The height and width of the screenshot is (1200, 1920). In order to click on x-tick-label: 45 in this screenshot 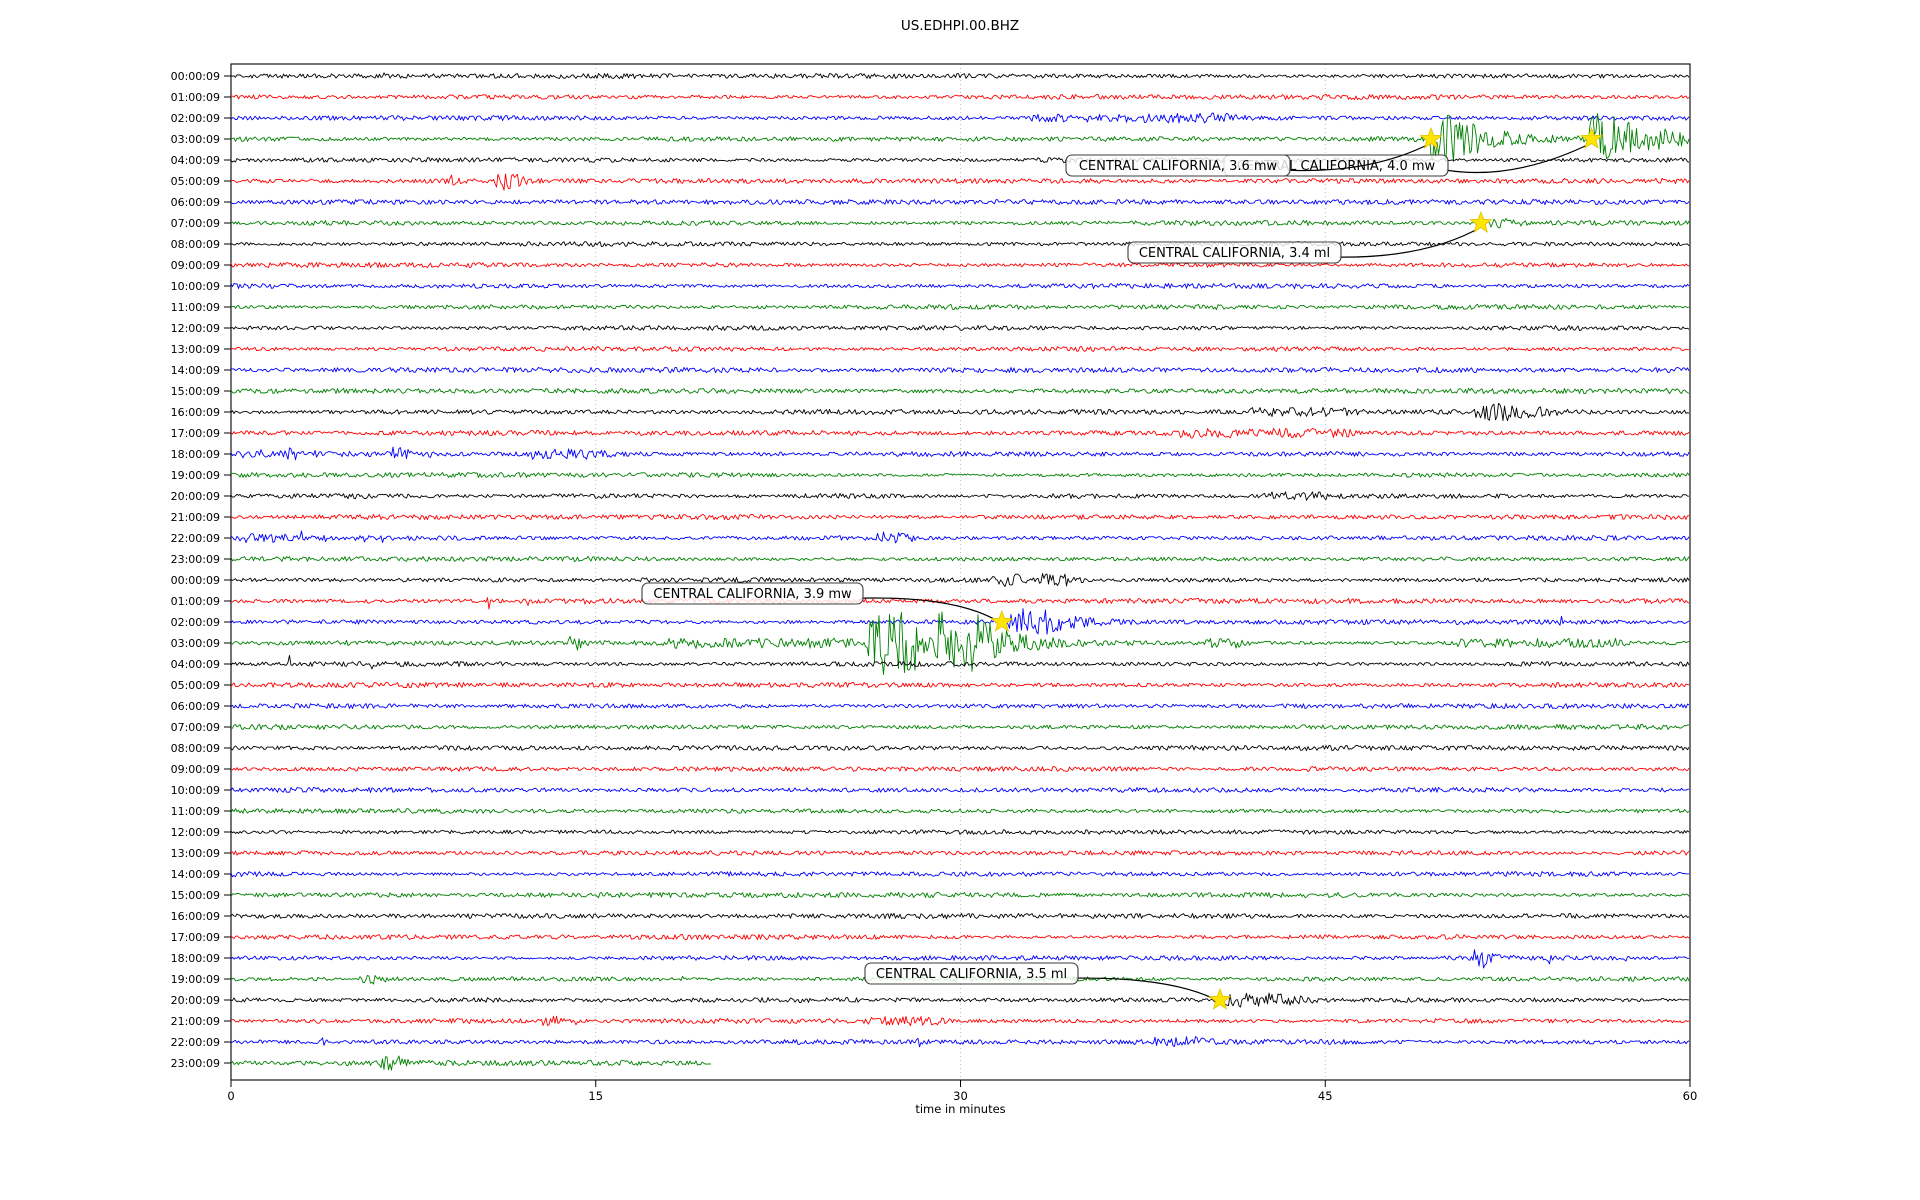, I will do `click(1325, 1096)`.